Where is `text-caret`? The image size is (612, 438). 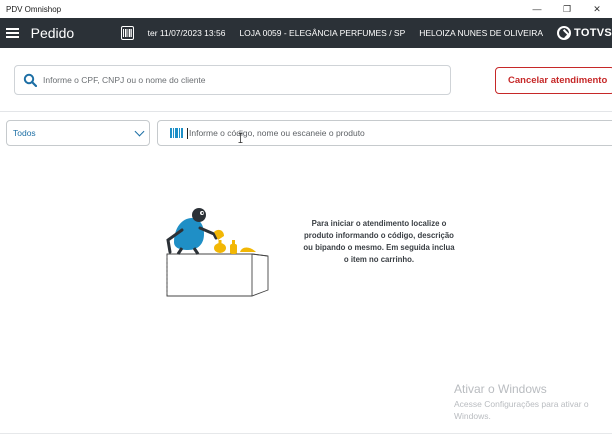 text-caret is located at coordinates (187, 133).